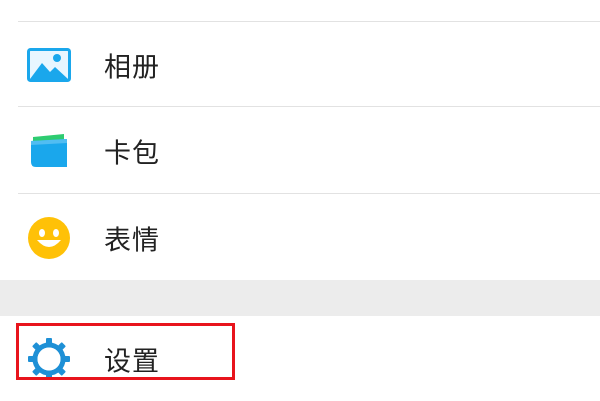  What do you see at coordinates (132, 240) in the screenshot?
I see `menu-item-label: 表情` at bounding box center [132, 240].